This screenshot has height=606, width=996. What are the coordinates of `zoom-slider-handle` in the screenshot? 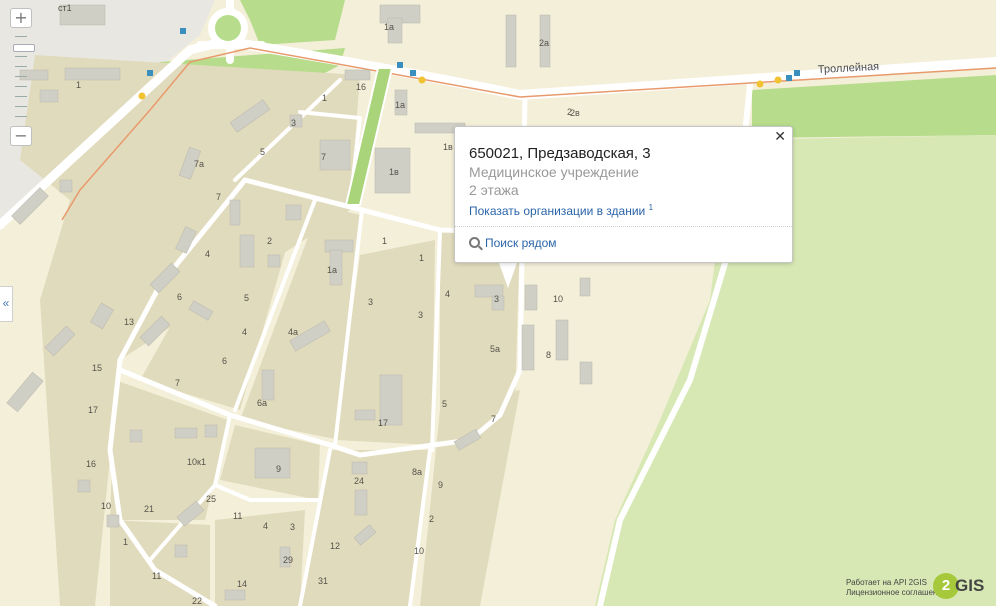 It's located at (24, 48).